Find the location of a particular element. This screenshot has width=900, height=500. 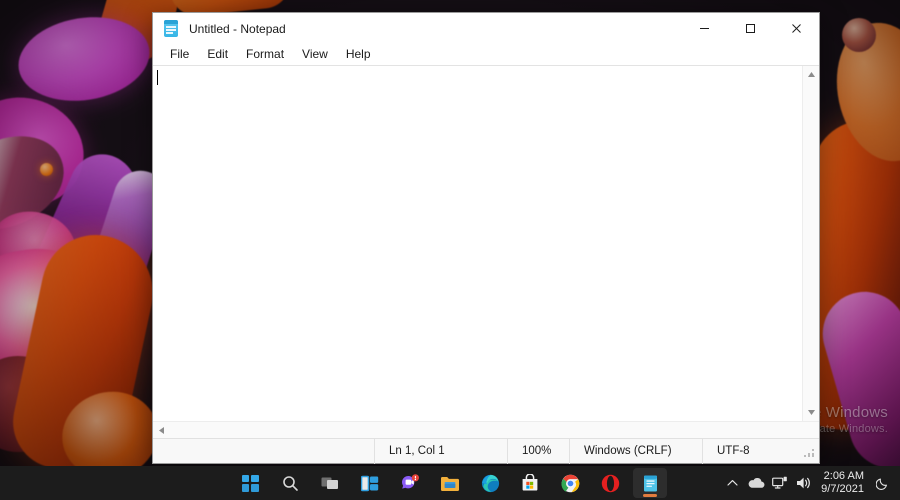

store-icon is located at coordinates (530, 482).